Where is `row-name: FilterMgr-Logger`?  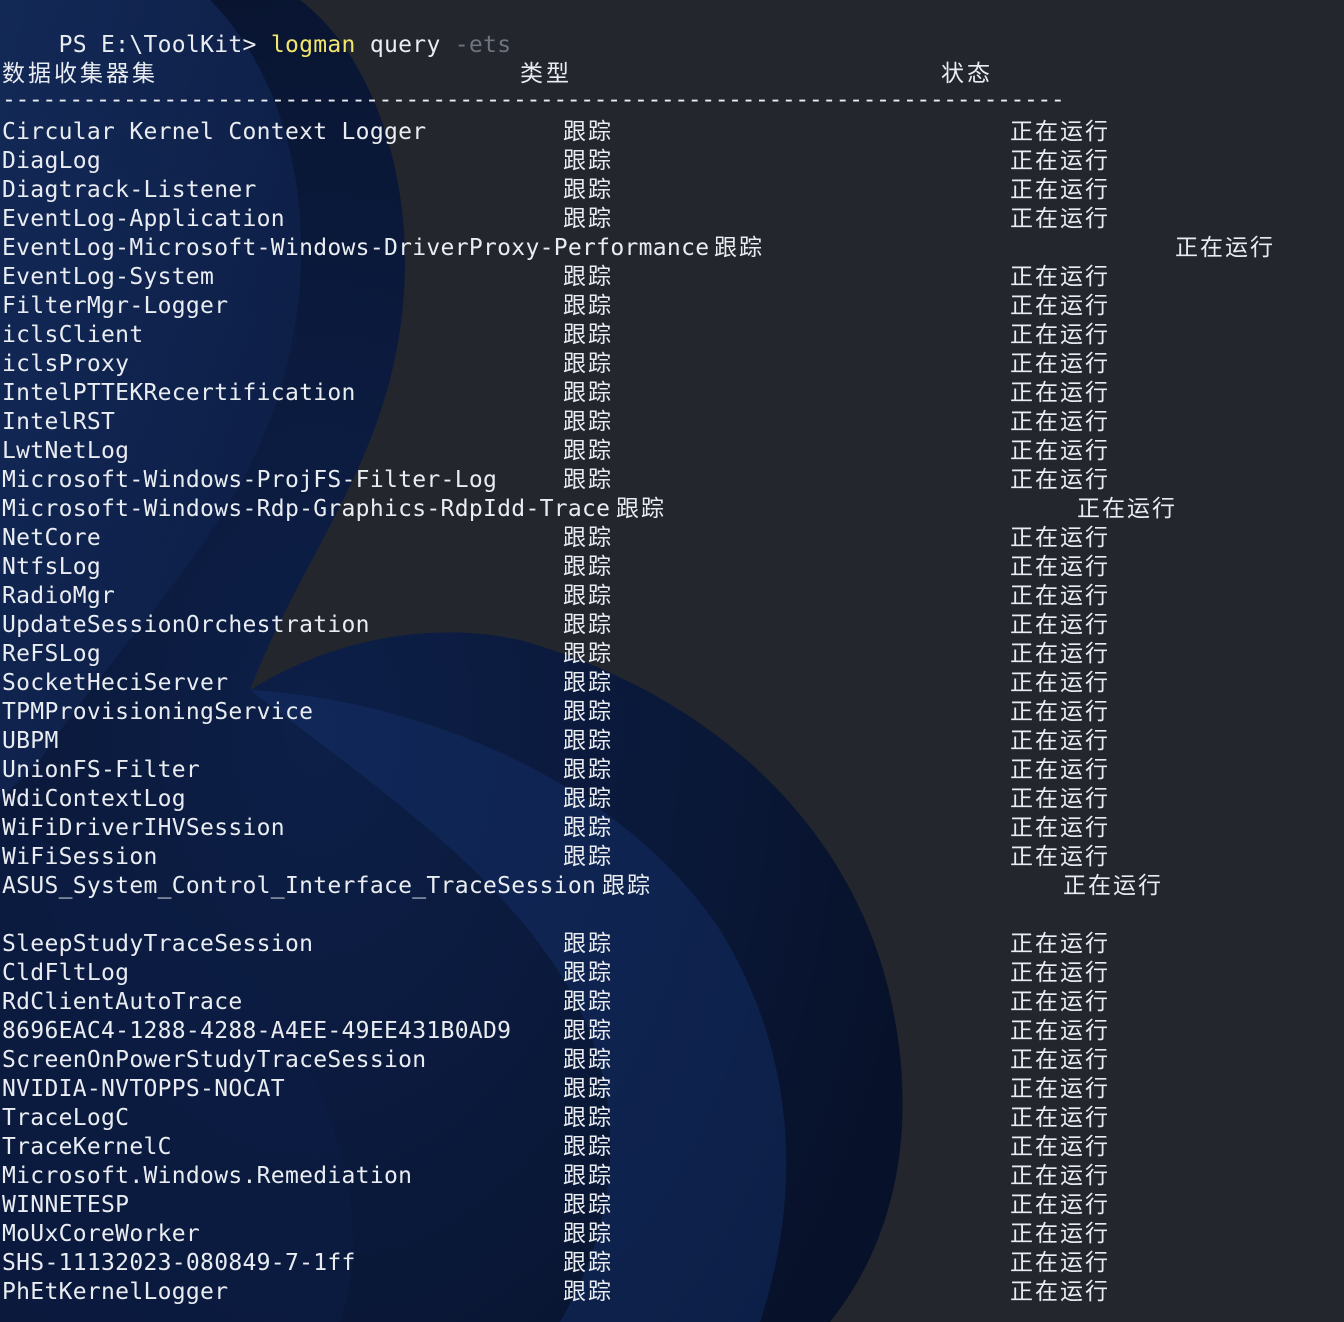
row-name: FilterMgr-Logger is located at coordinates (115, 306).